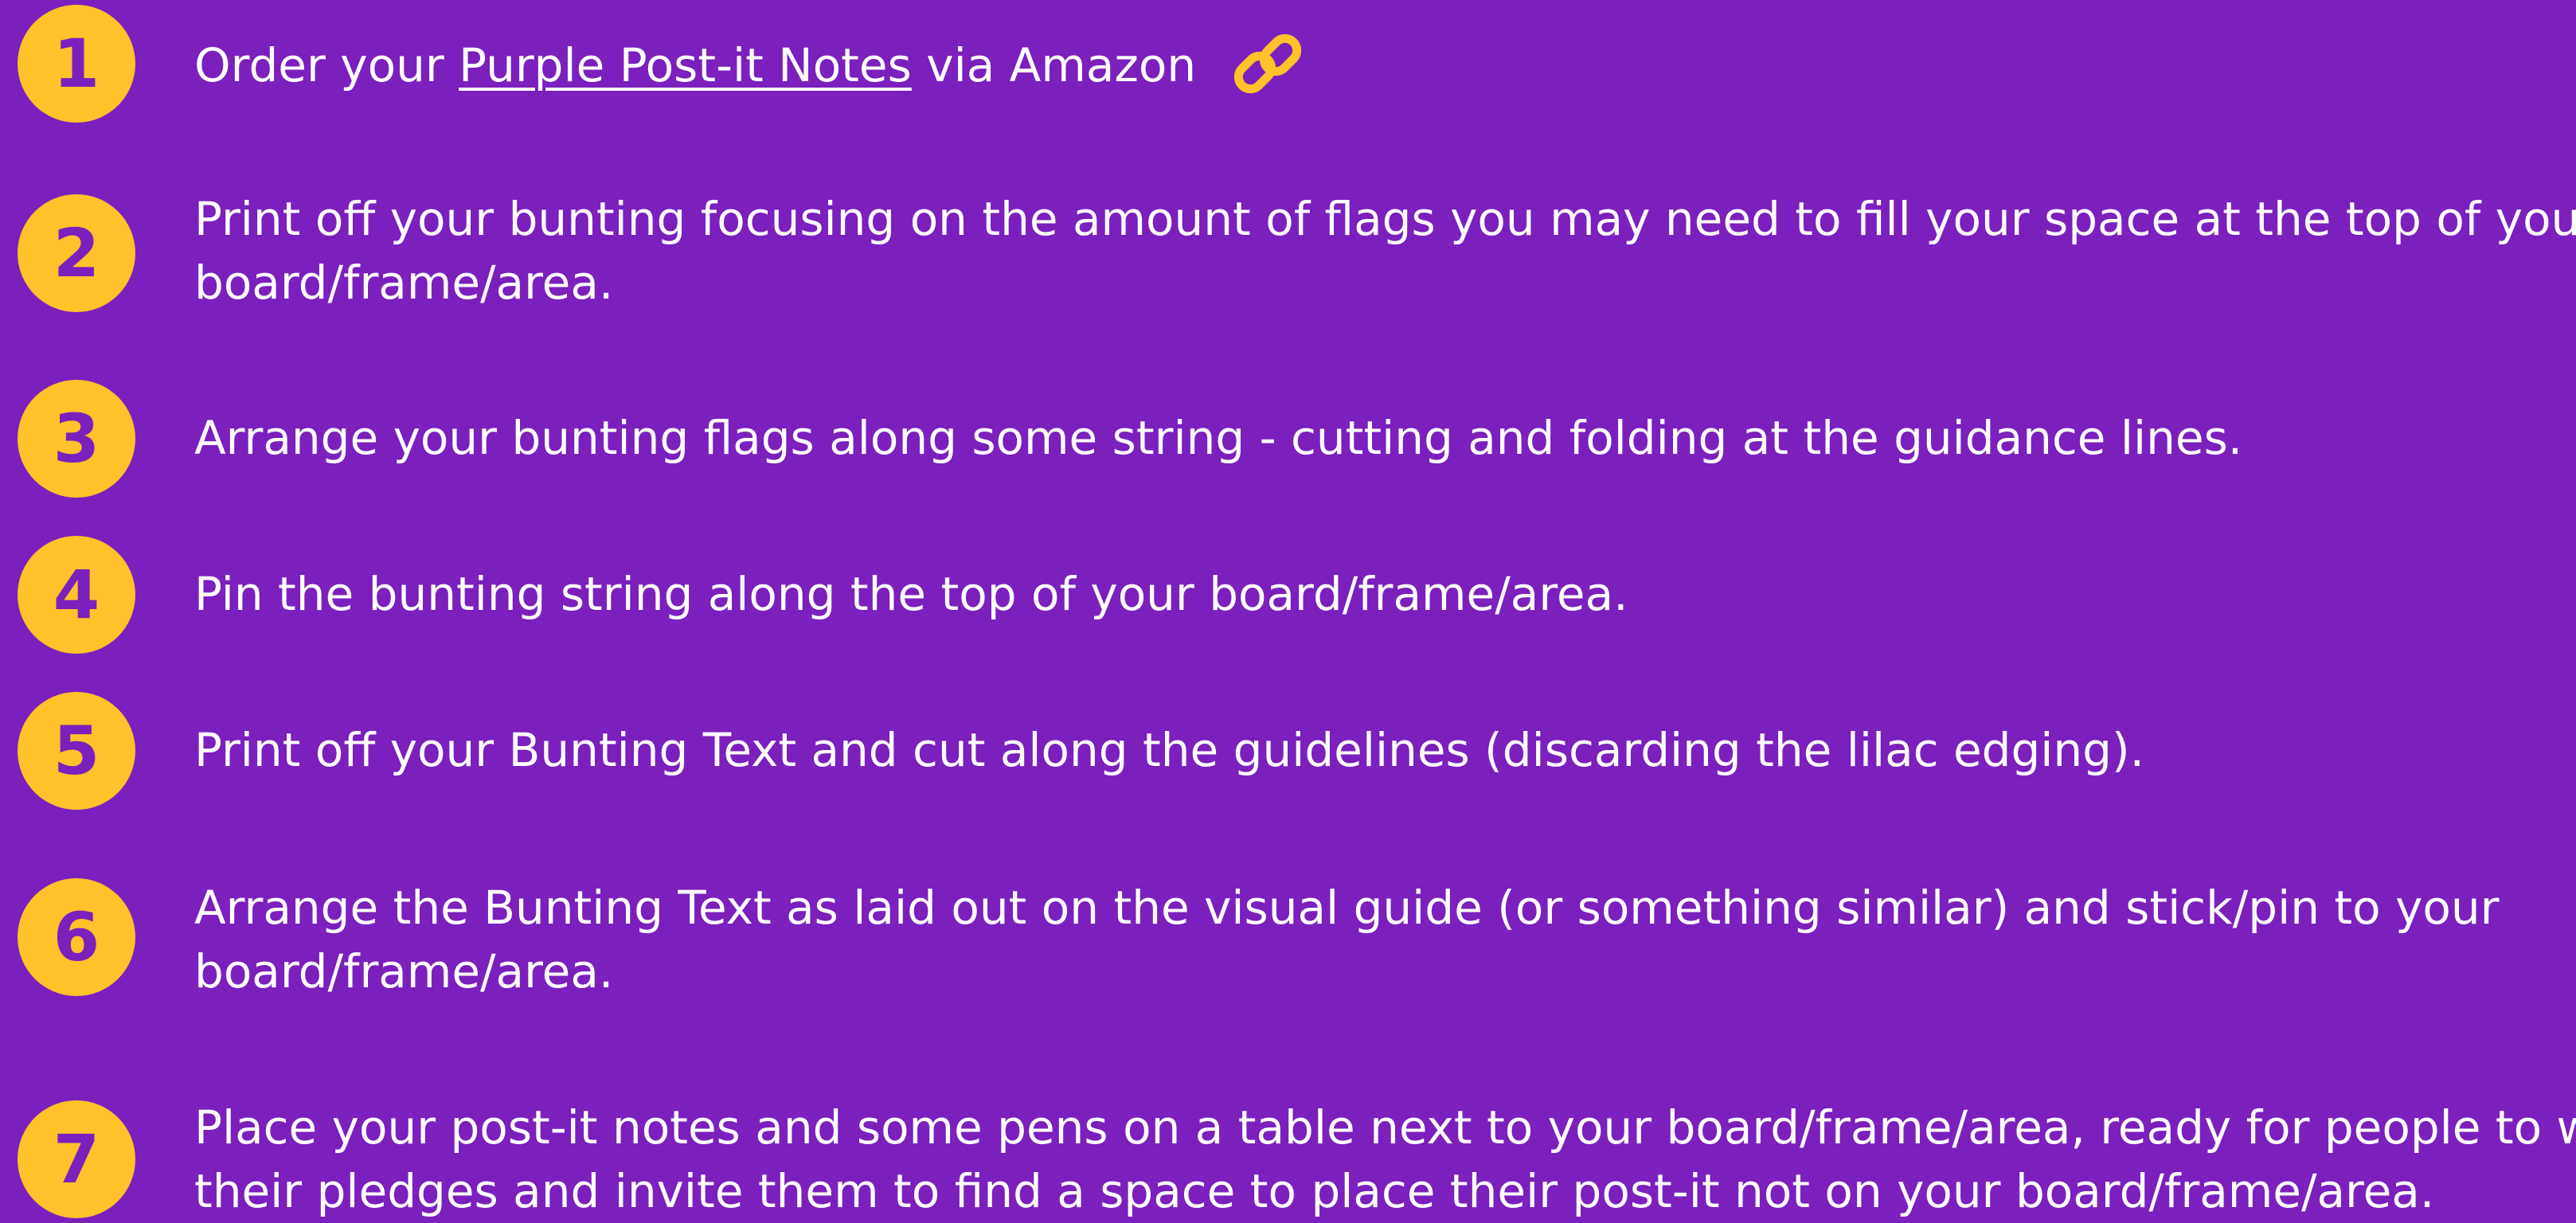 This screenshot has height=1223, width=2576. I want to click on step-number-badge: 7, so click(76, 1159).